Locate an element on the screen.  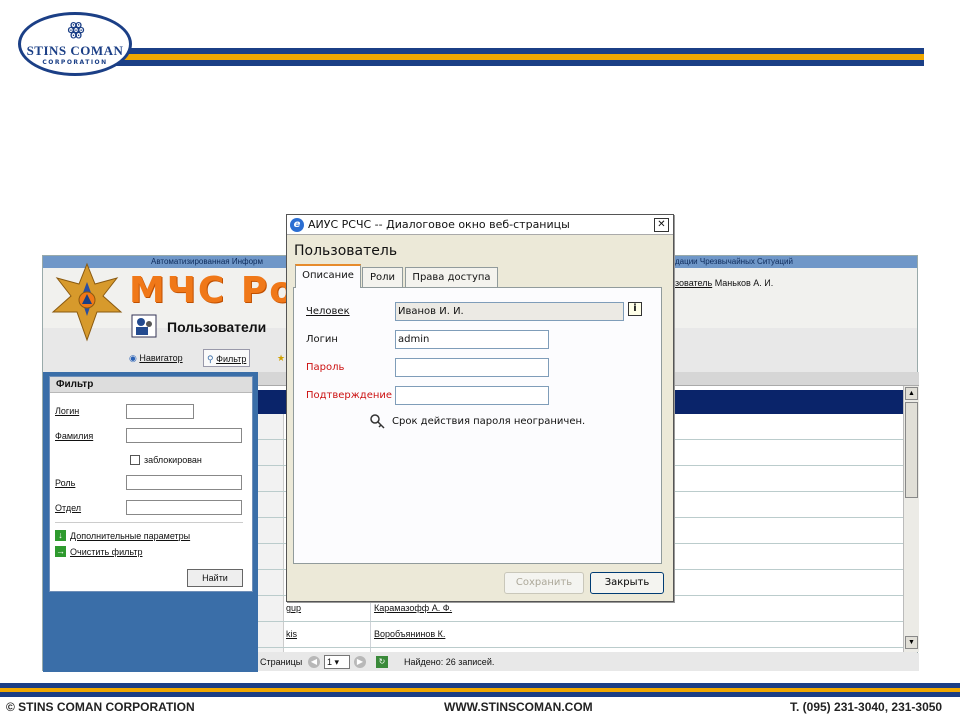
company-logo: ꙮ STINS COMAN CORPORATION is located at coordinates (75, 44).